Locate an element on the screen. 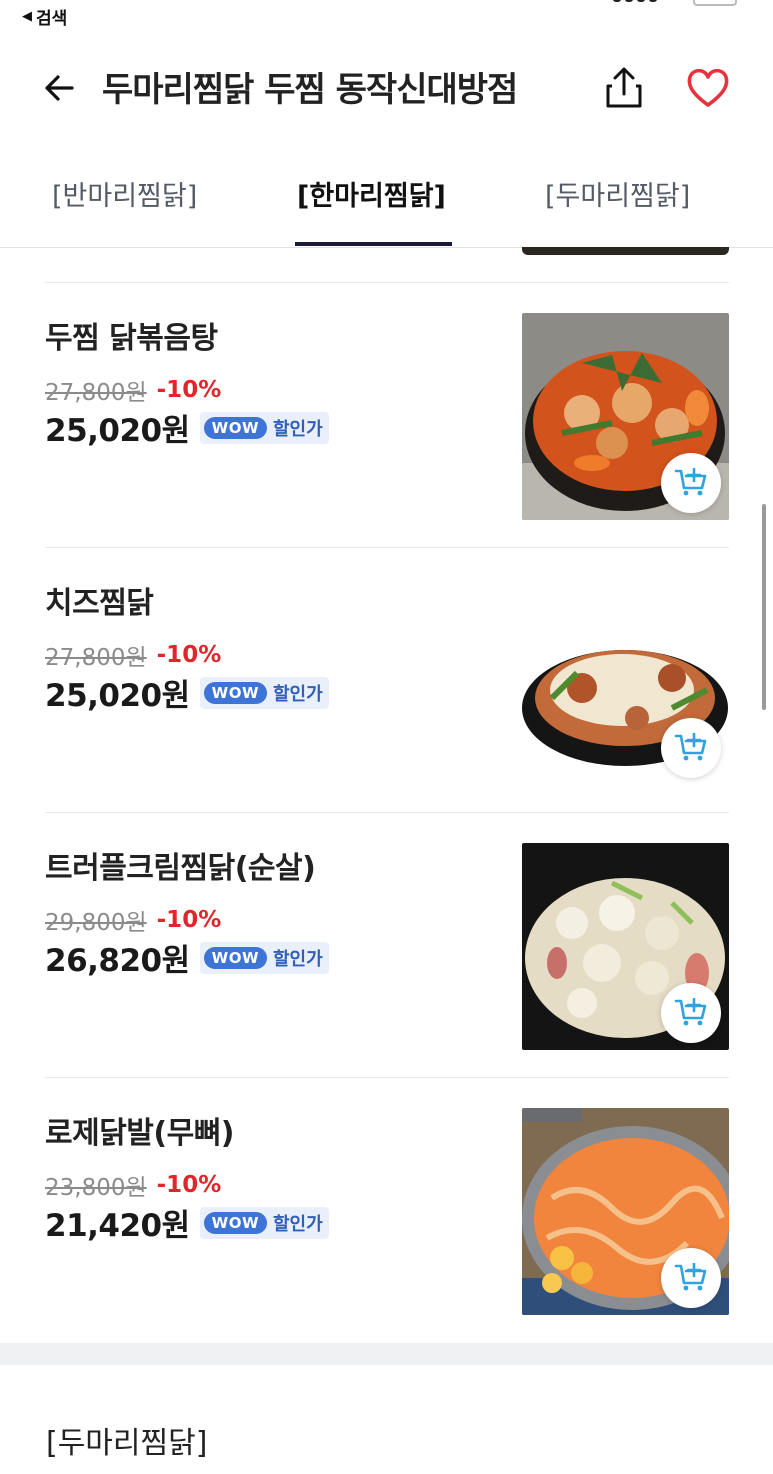  original-price: 23,800원 is located at coordinates (96, 1188).